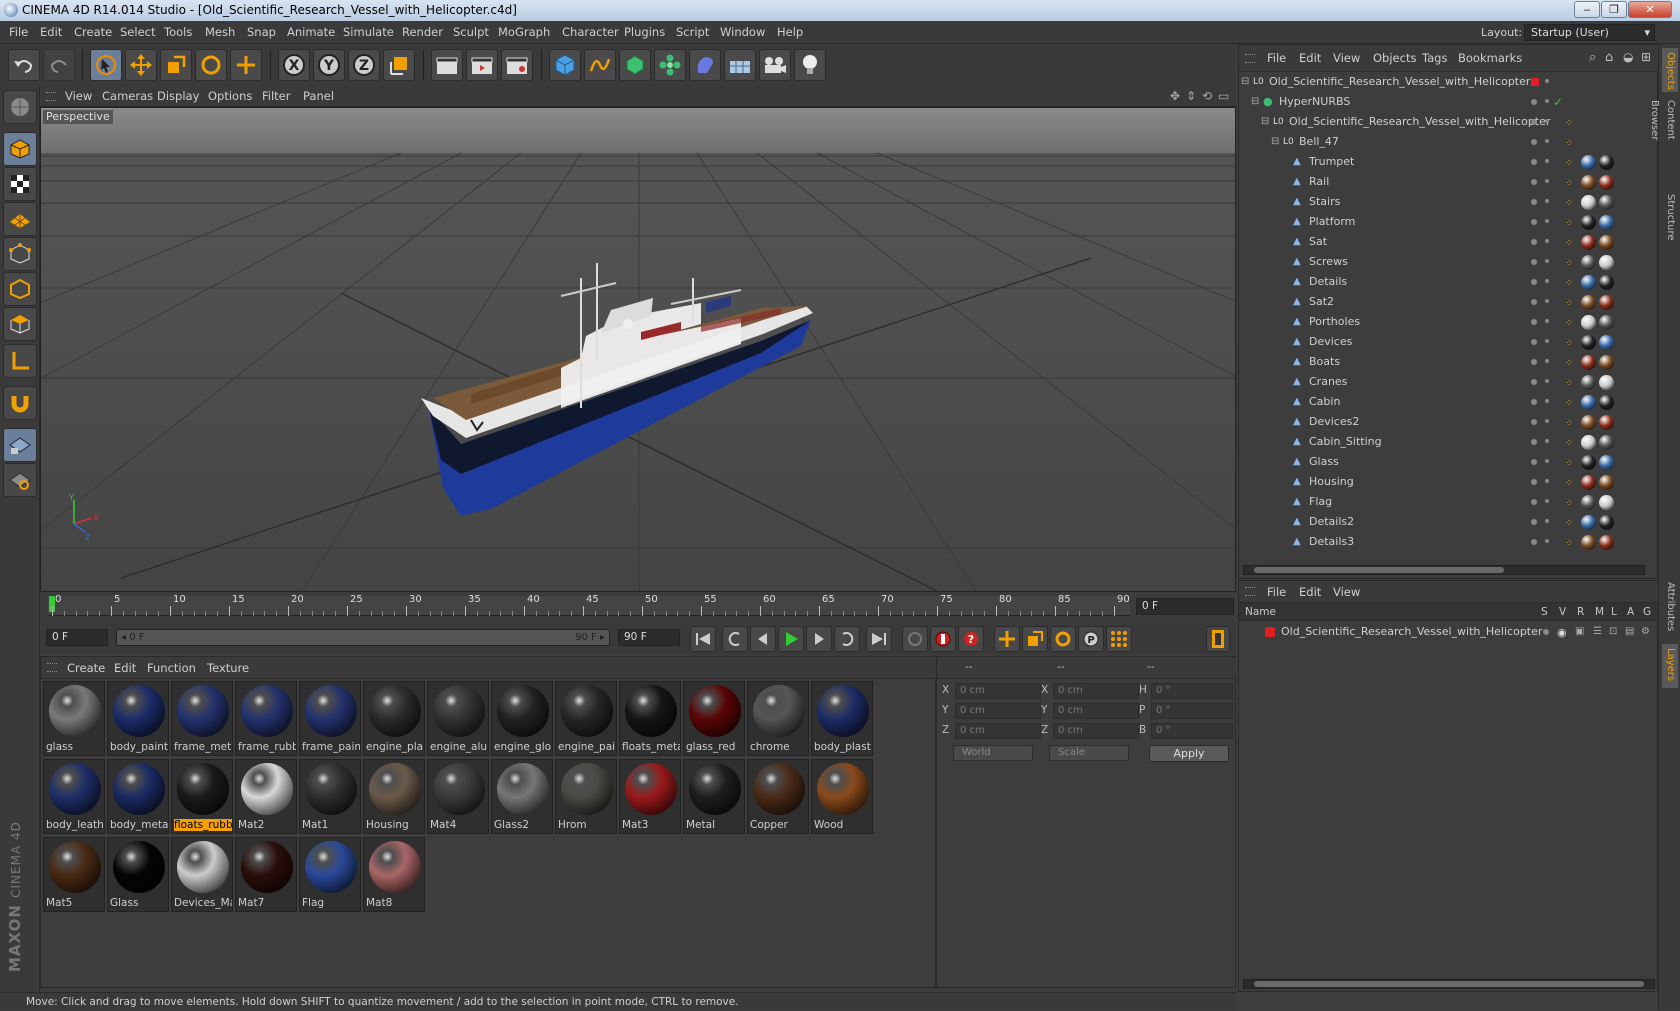 The image size is (1680, 1011). Describe the element at coordinates (20, 107) in the screenshot. I see `make-editable-button` at that location.